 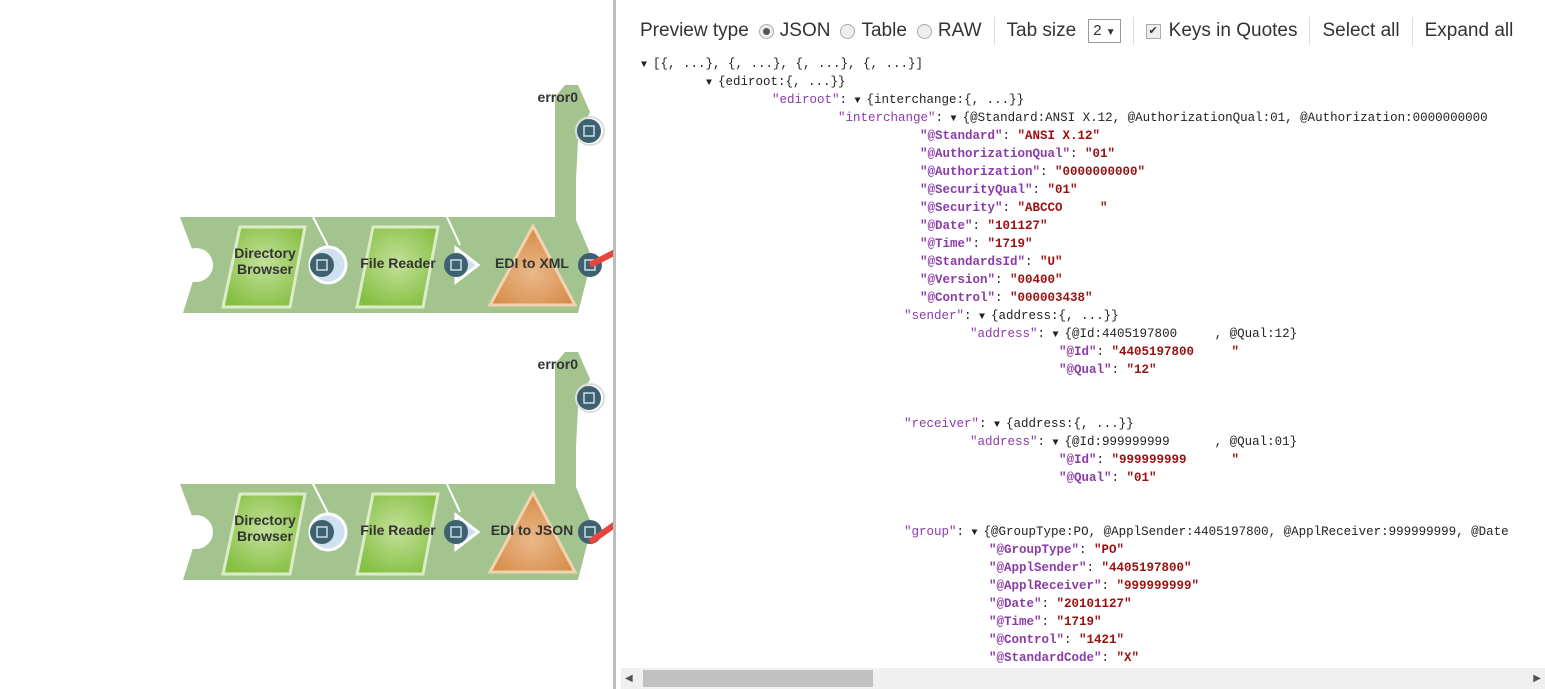 I want to click on json-value: "999999999", so click(x=1158, y=586).